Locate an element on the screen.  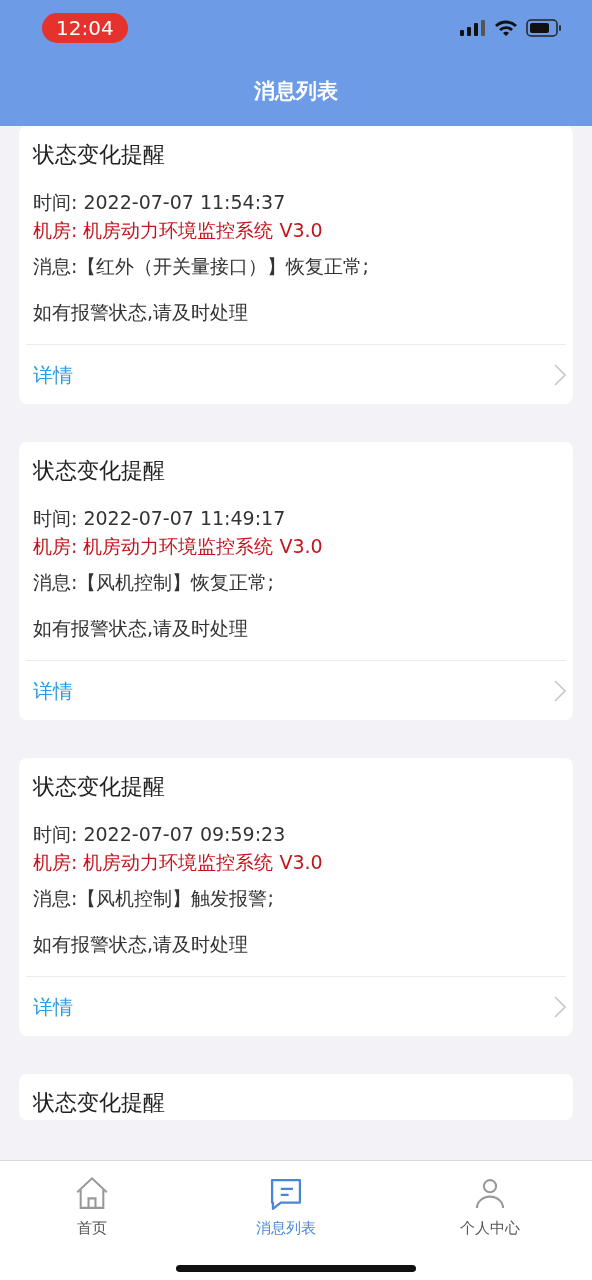
tab-item: 消息列表 is located at coordinates (286, 1207).